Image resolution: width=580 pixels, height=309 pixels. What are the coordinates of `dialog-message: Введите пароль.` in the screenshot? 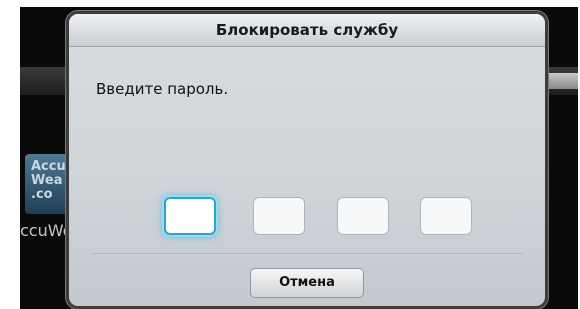 It's located at (162, 89).